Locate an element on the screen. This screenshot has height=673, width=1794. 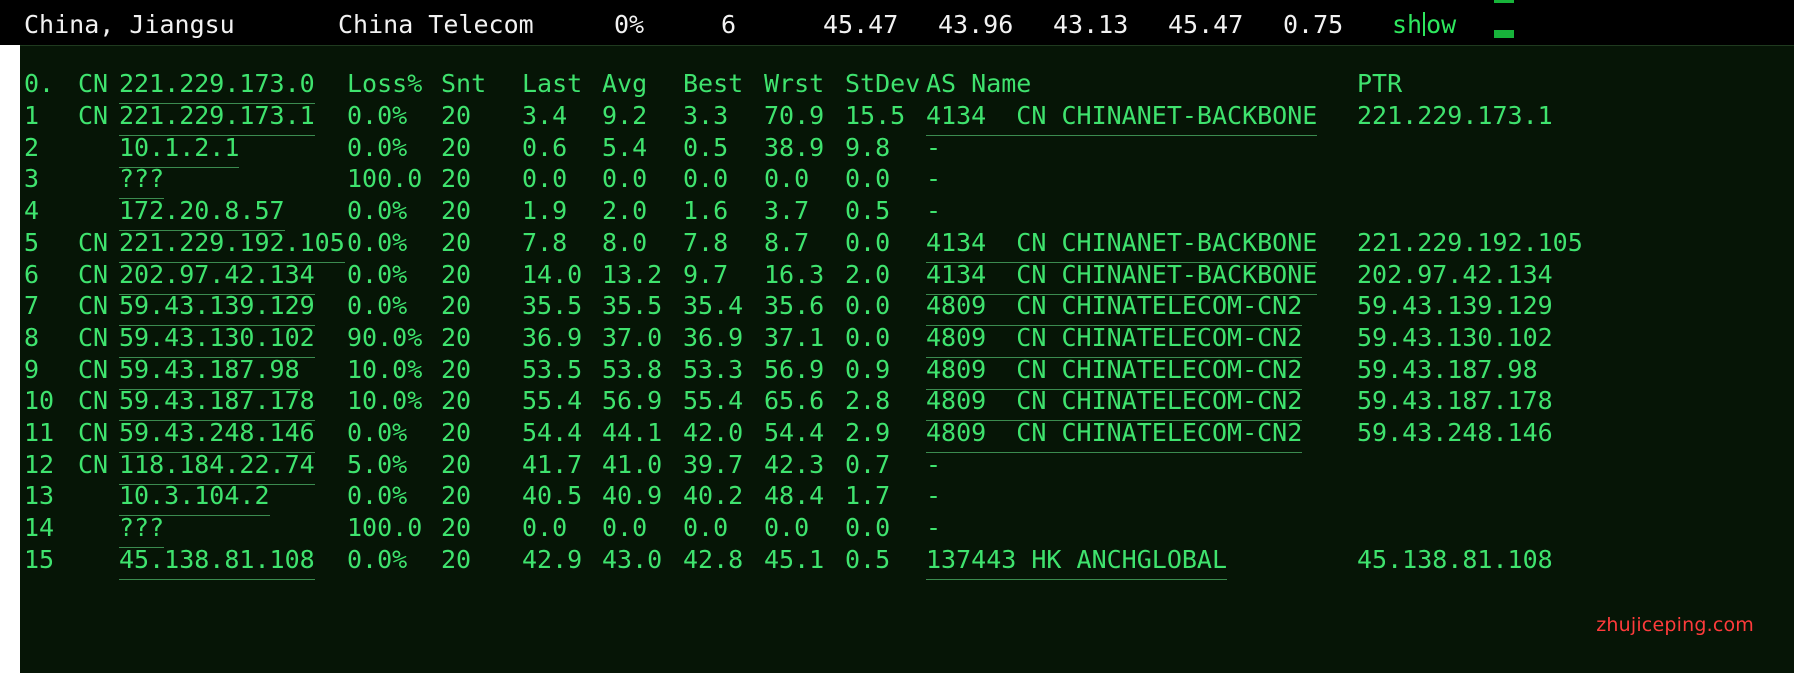
avg-value: 40.9 is located at coordinates (632, 496).